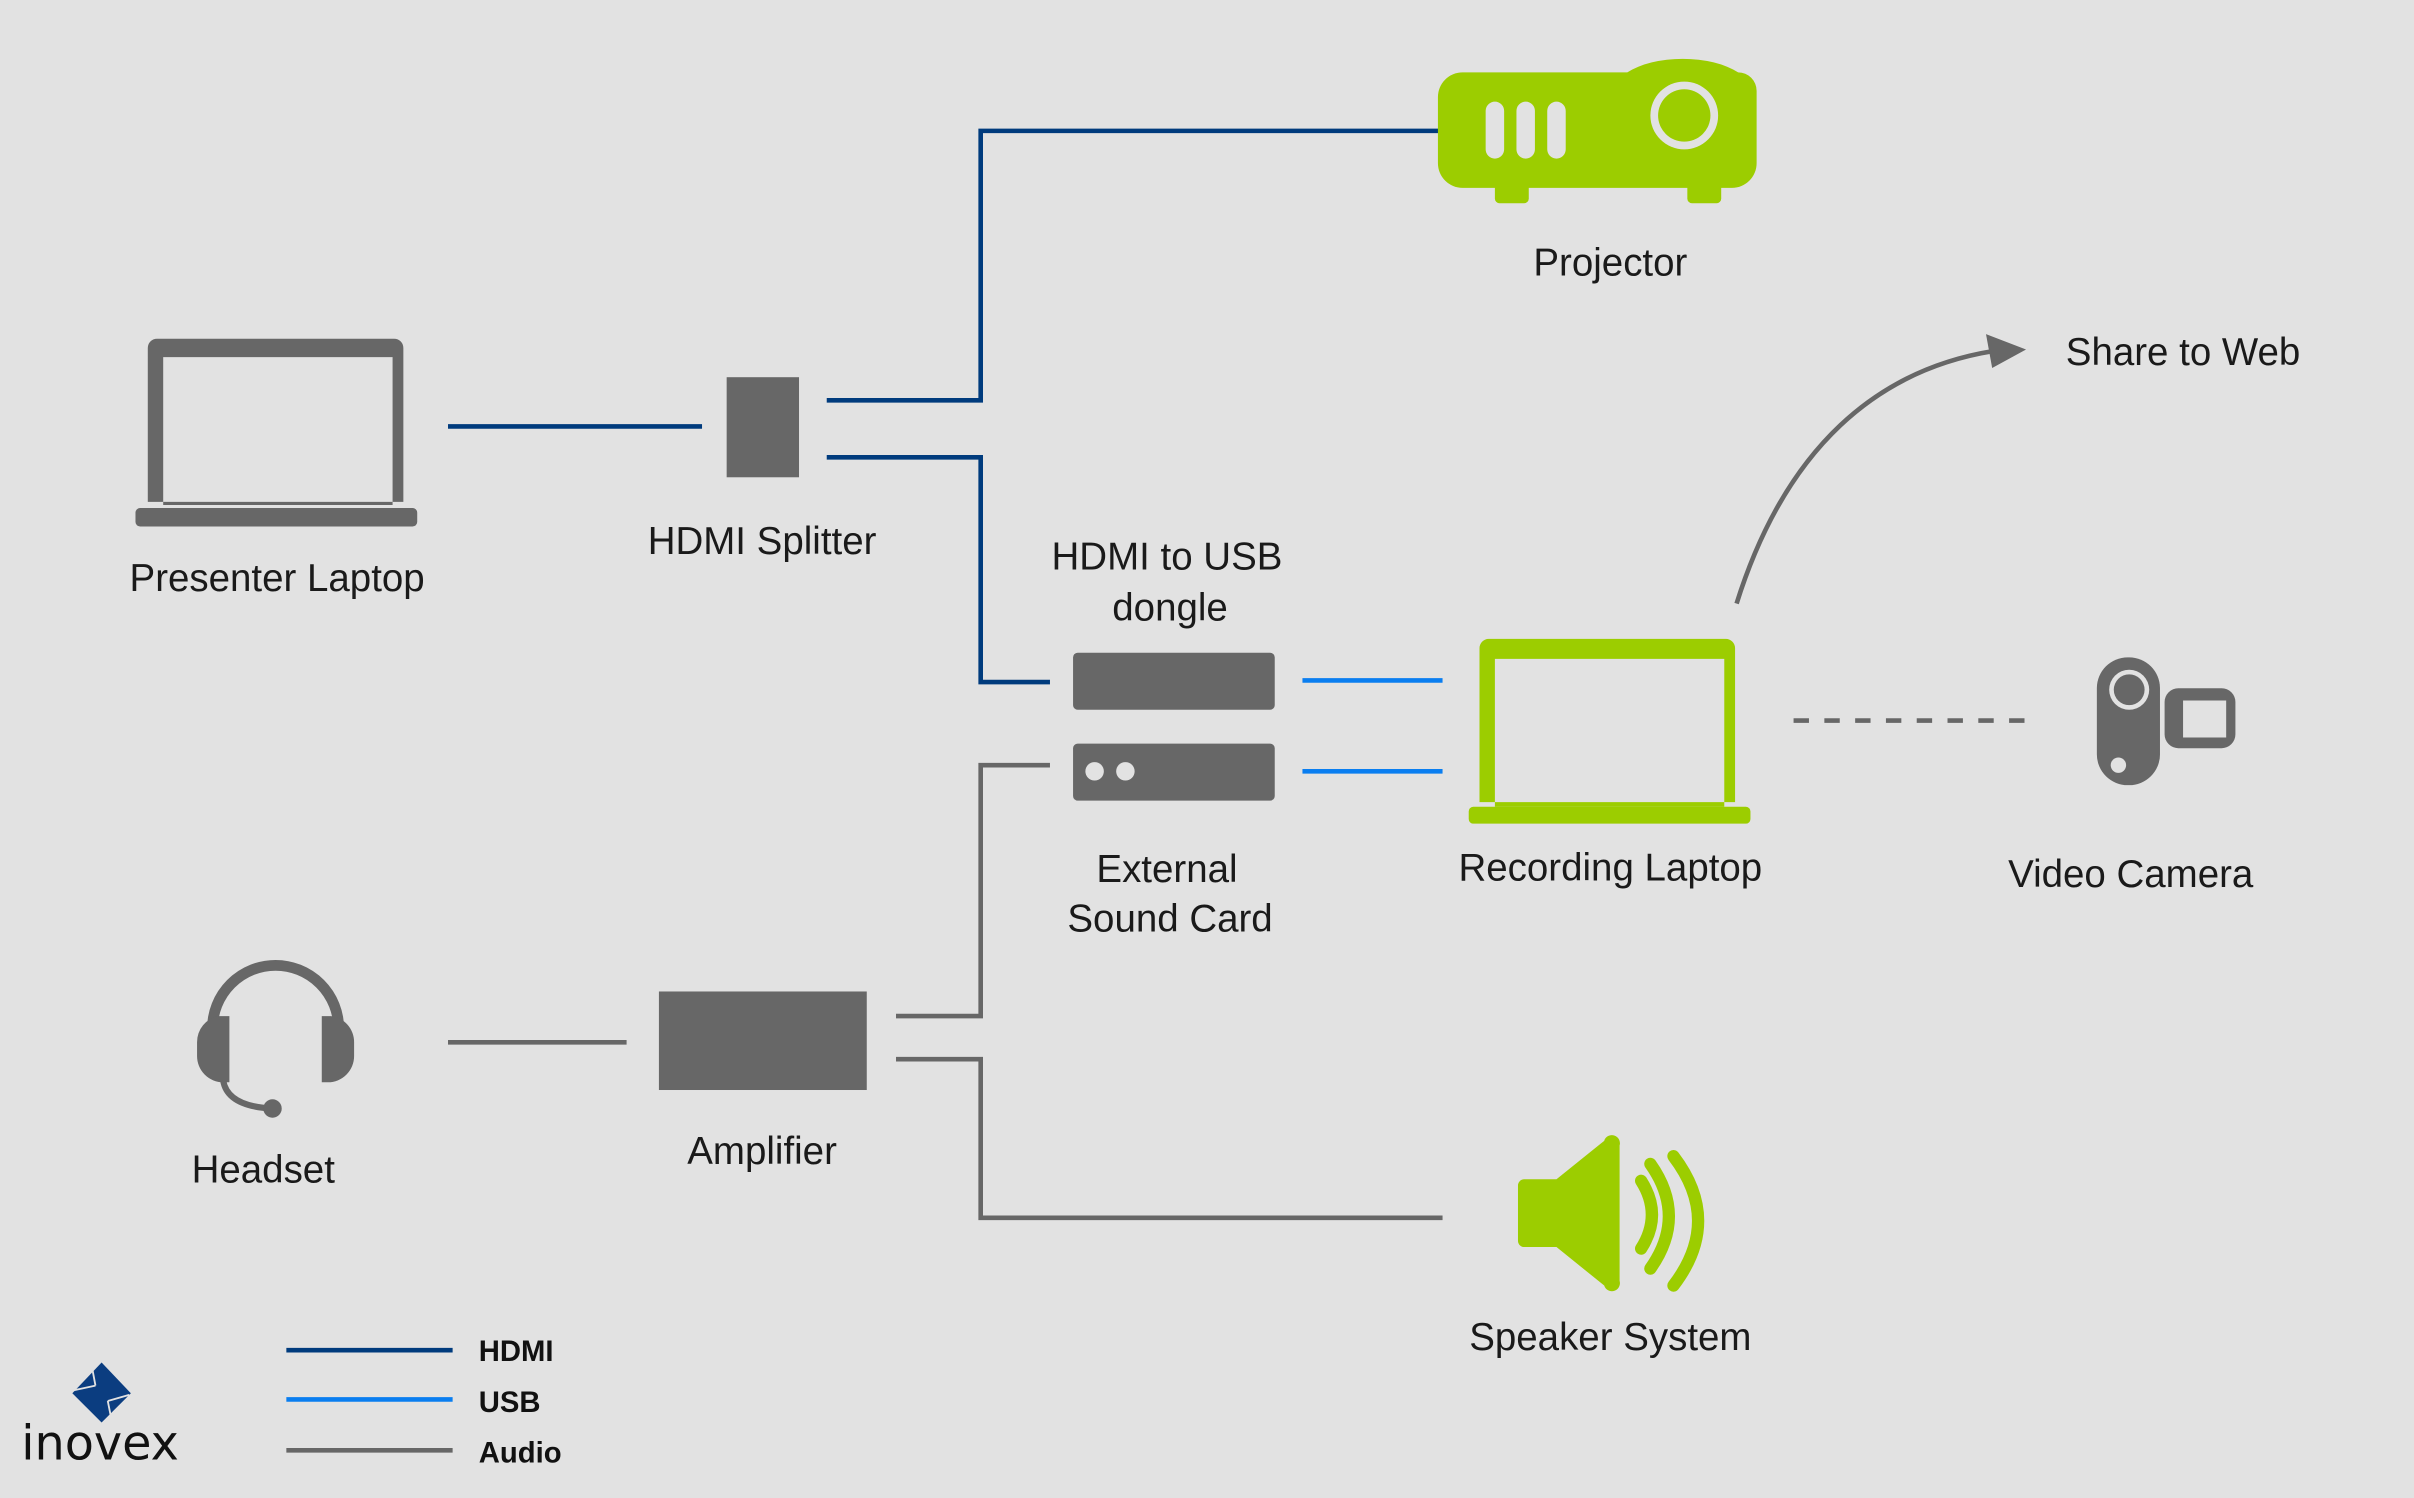 The image size is (2414, 1498). What do you see at coordinates (277, 578) in the screenshot?
I see `label-presenter-laptop: Presenter Laptop` at bounding box center [277, 578].